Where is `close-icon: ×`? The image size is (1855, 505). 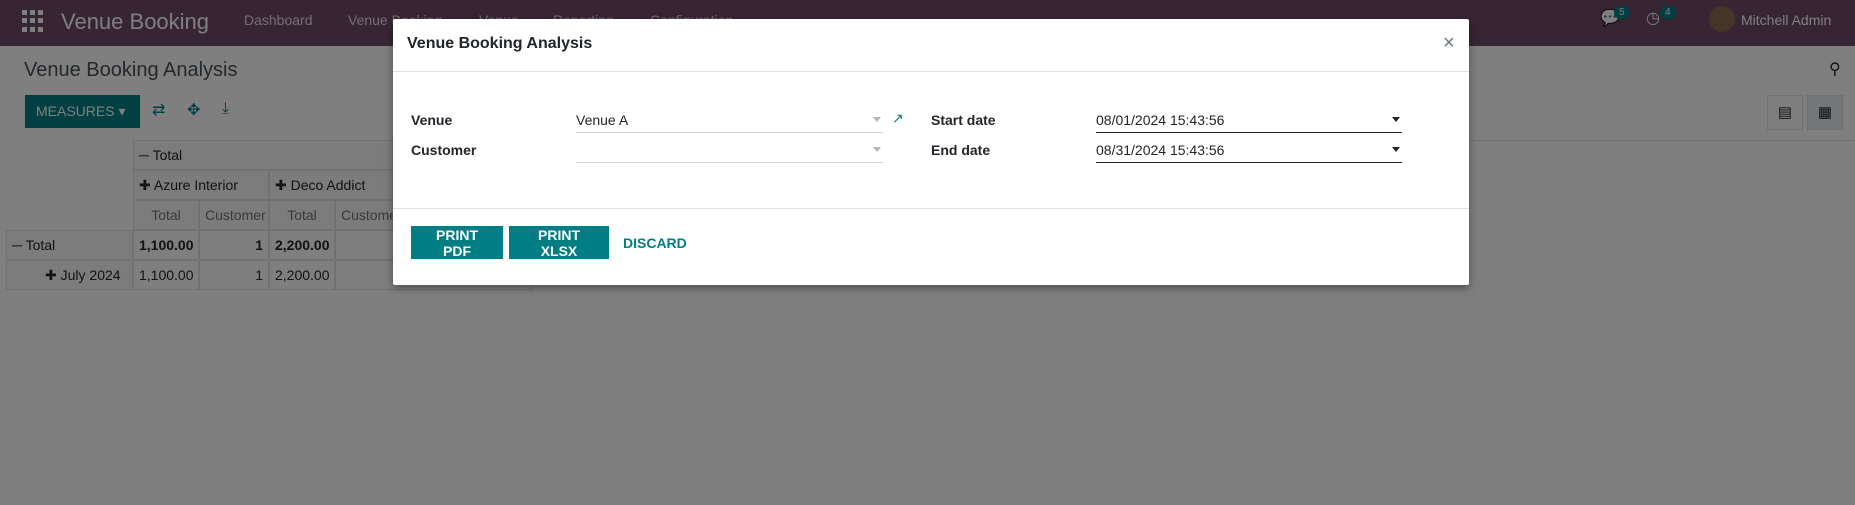
close-icon: × is located at coordinates (1449, 43).